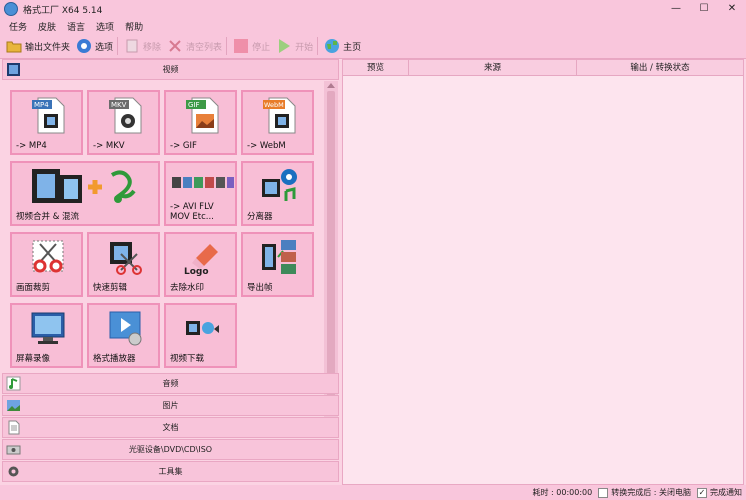 Image resolution: width=746 pixels, height=500 pixels. Describe the element at coordinates (31, 146) in the screenshot. I see `tile-mp4-label: -> MP4` at that location.